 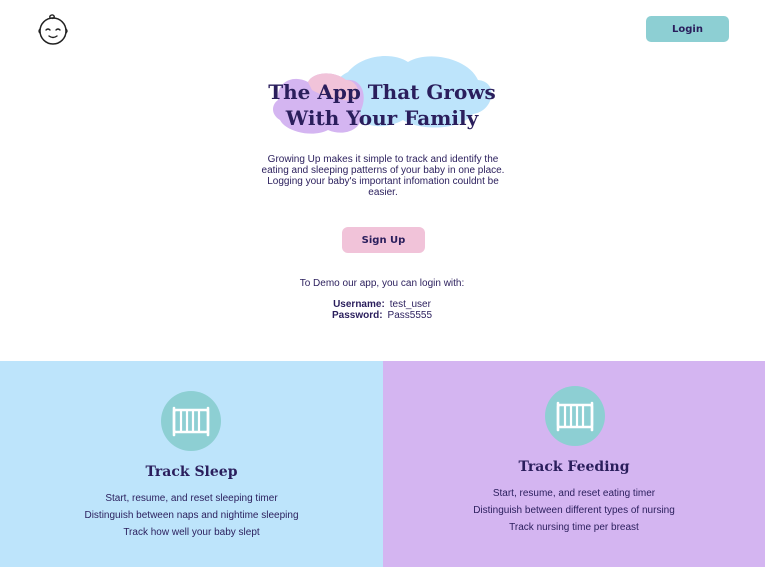 I want to click on signup-button: Sign Up, so click(x=383, y=240).